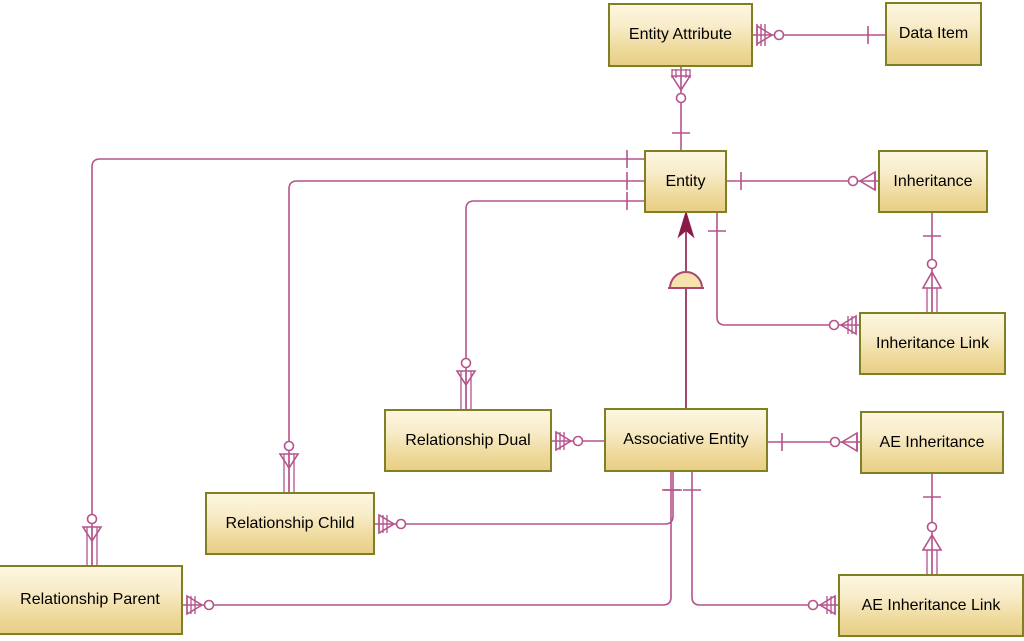 This screenshot has width=1024, height=641. I want to click on entity-label: Relationship Parent, so click(90, 599).